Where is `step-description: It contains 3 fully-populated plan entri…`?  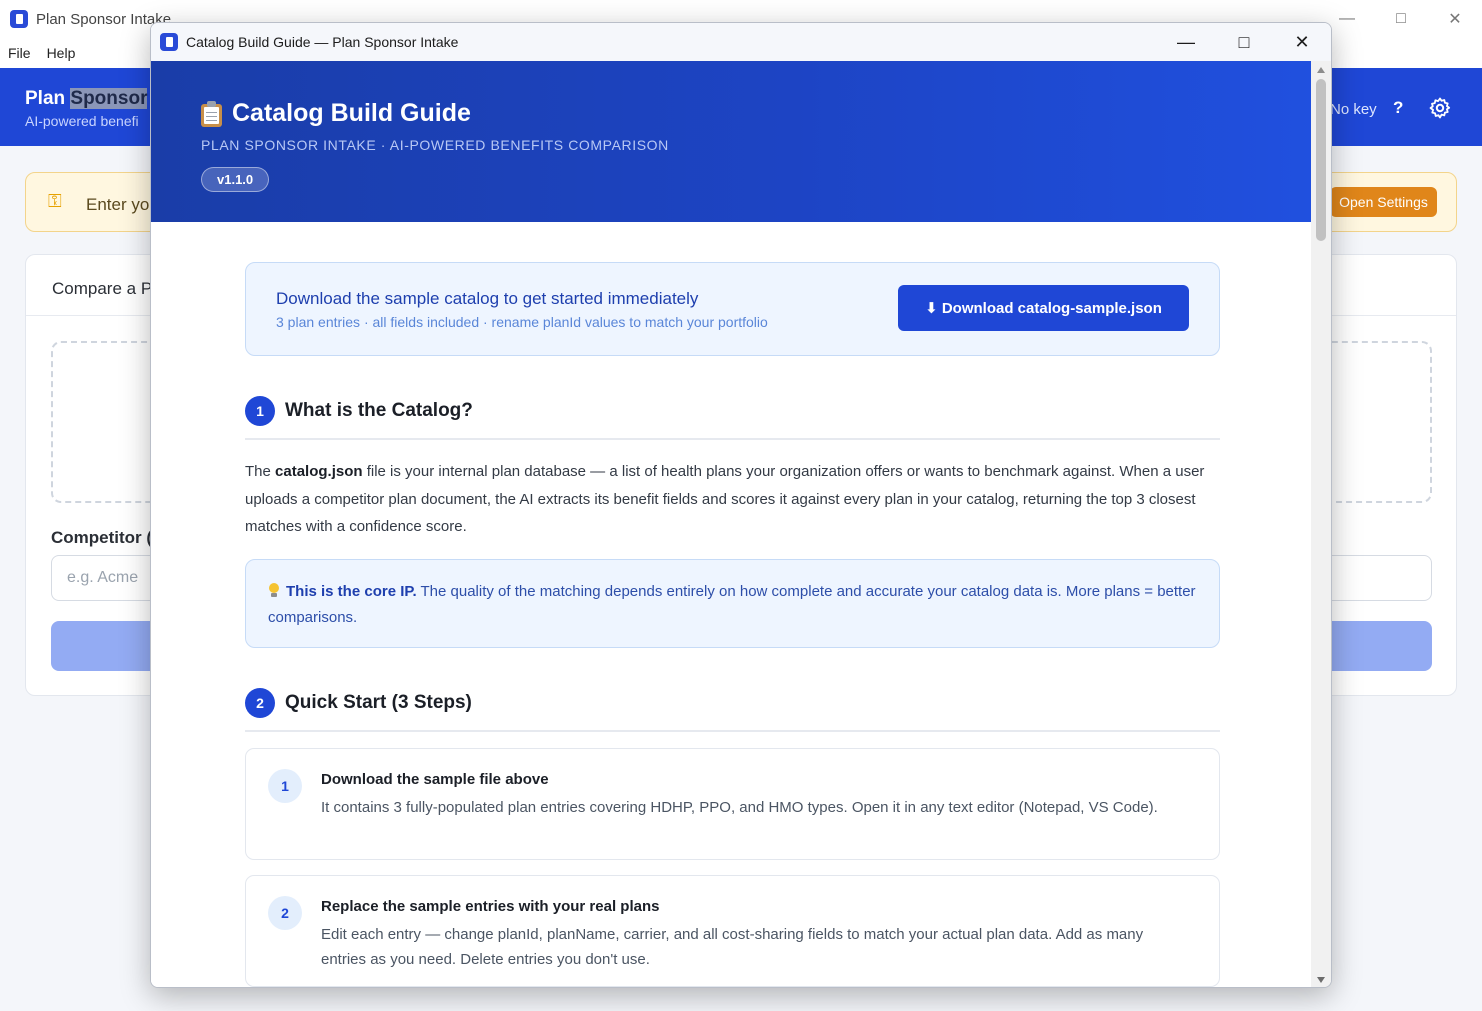
step-description: It contains 3 fully-populated plan entri… is located at coordinates (739, 807).